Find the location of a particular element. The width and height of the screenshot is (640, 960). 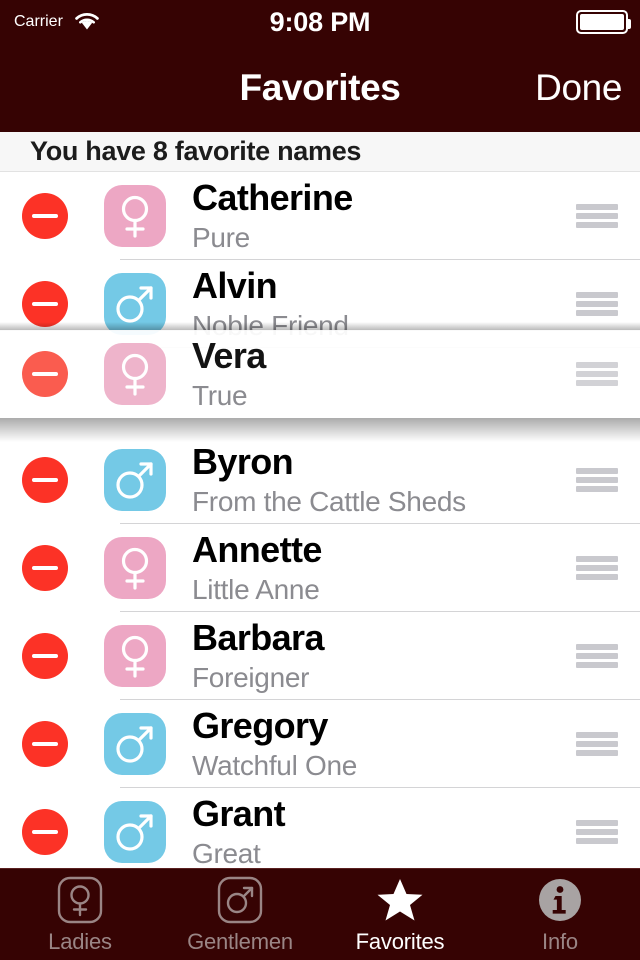

meaning-label: Little Anne is located at coordinates (256, 589).